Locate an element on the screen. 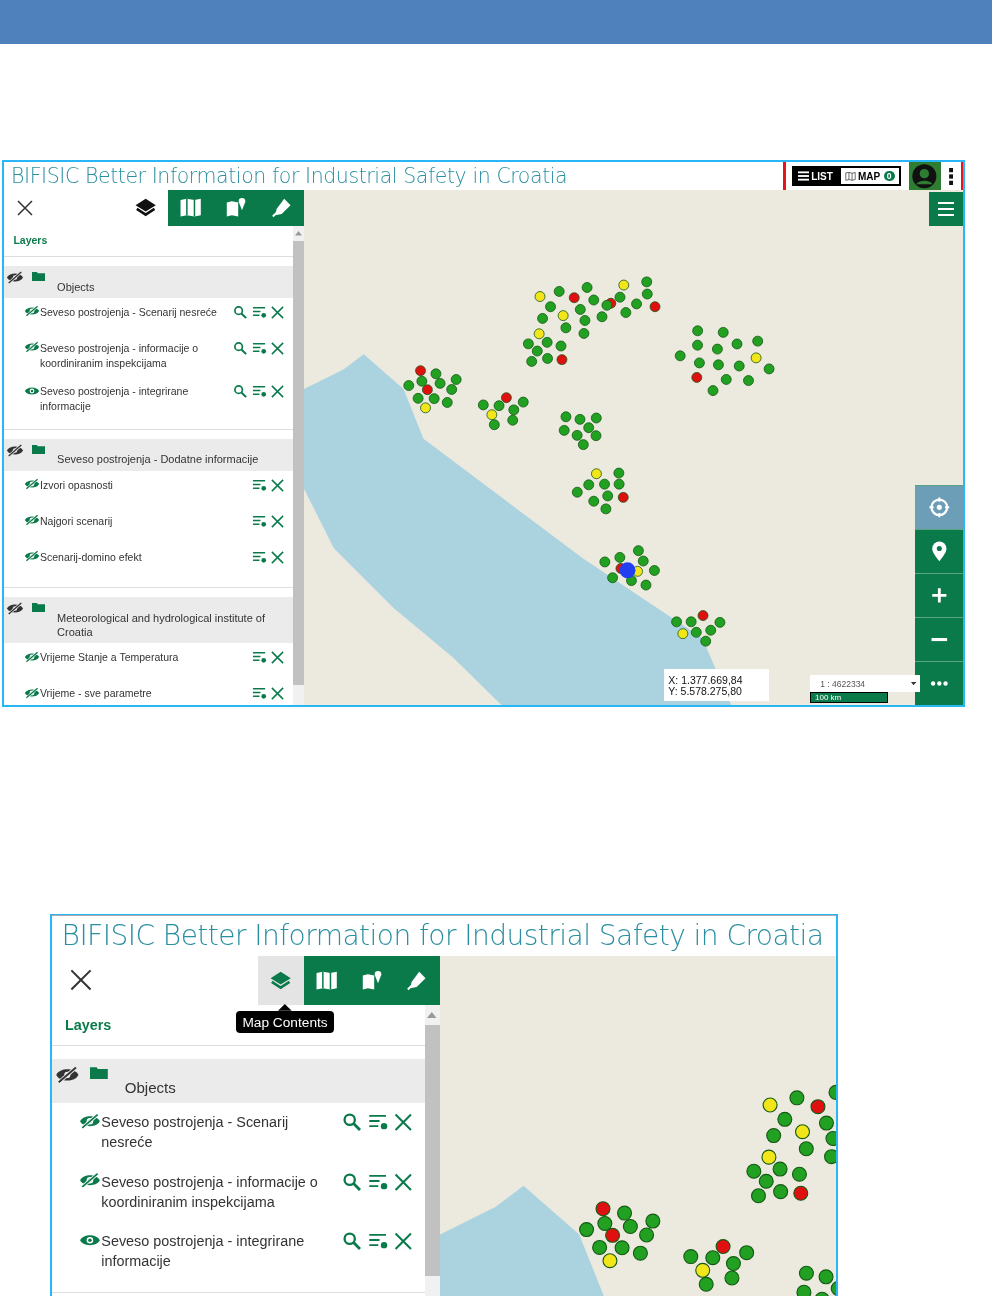  layer-name: Najgori scenarij is located at coordinates (77, 521).